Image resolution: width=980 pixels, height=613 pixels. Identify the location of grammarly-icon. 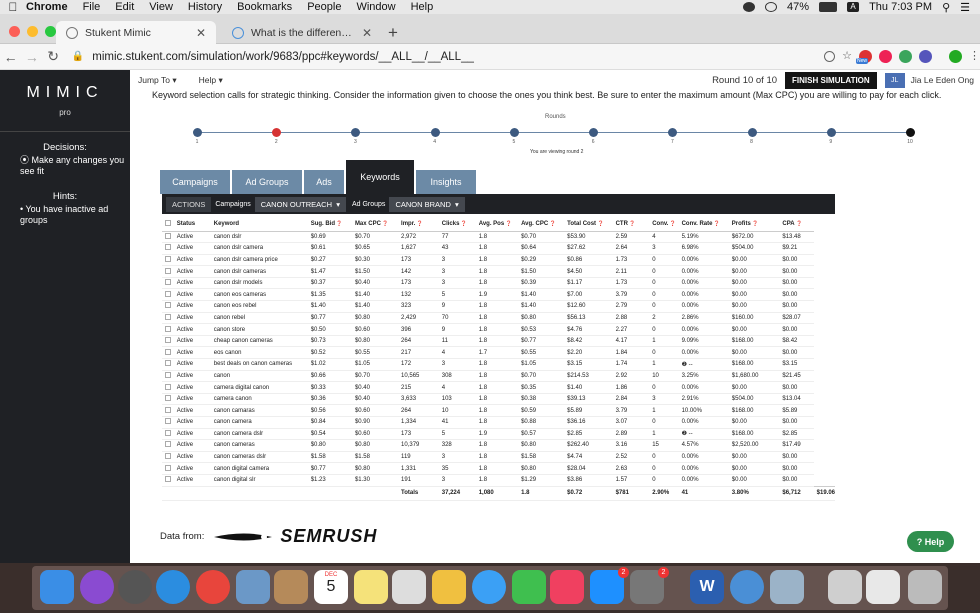
(905, 56).